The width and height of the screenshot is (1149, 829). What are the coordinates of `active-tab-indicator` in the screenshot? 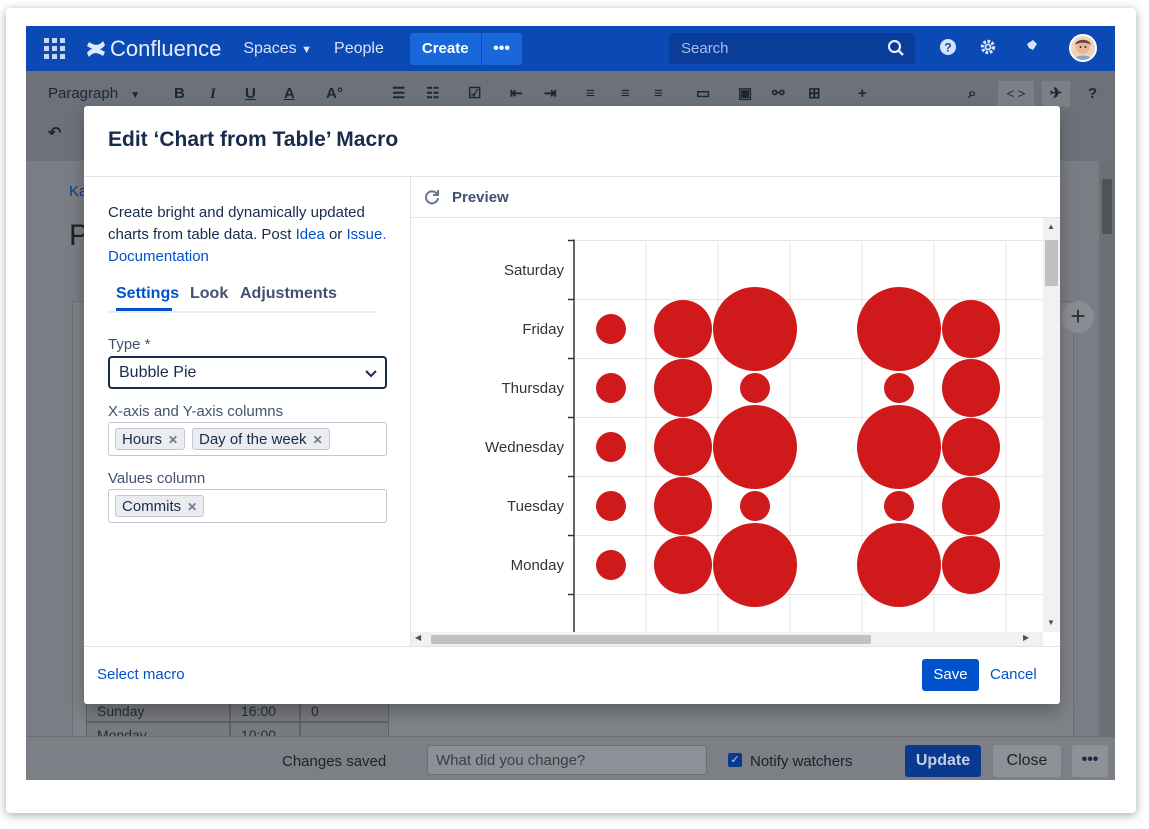 It's located at (144, 309).